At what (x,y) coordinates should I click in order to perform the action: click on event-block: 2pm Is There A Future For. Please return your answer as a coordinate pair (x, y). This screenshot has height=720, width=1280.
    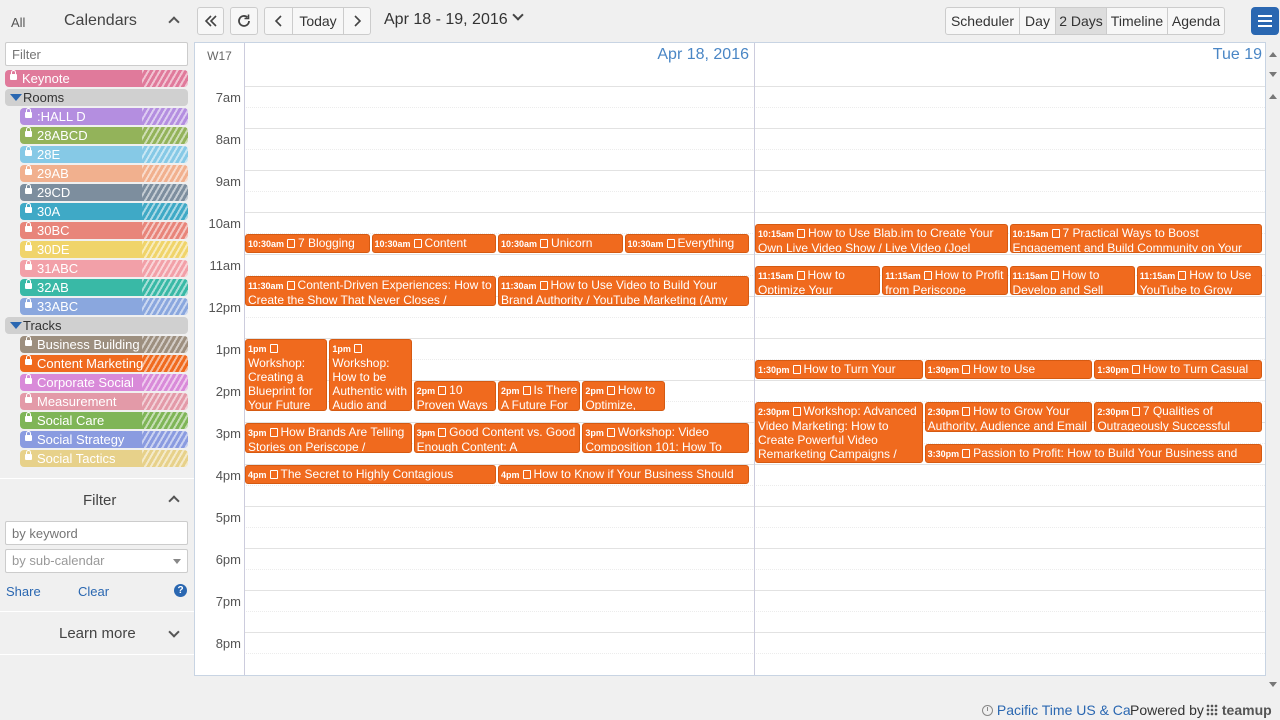
    Looking at the image, I should click on (539, 396).